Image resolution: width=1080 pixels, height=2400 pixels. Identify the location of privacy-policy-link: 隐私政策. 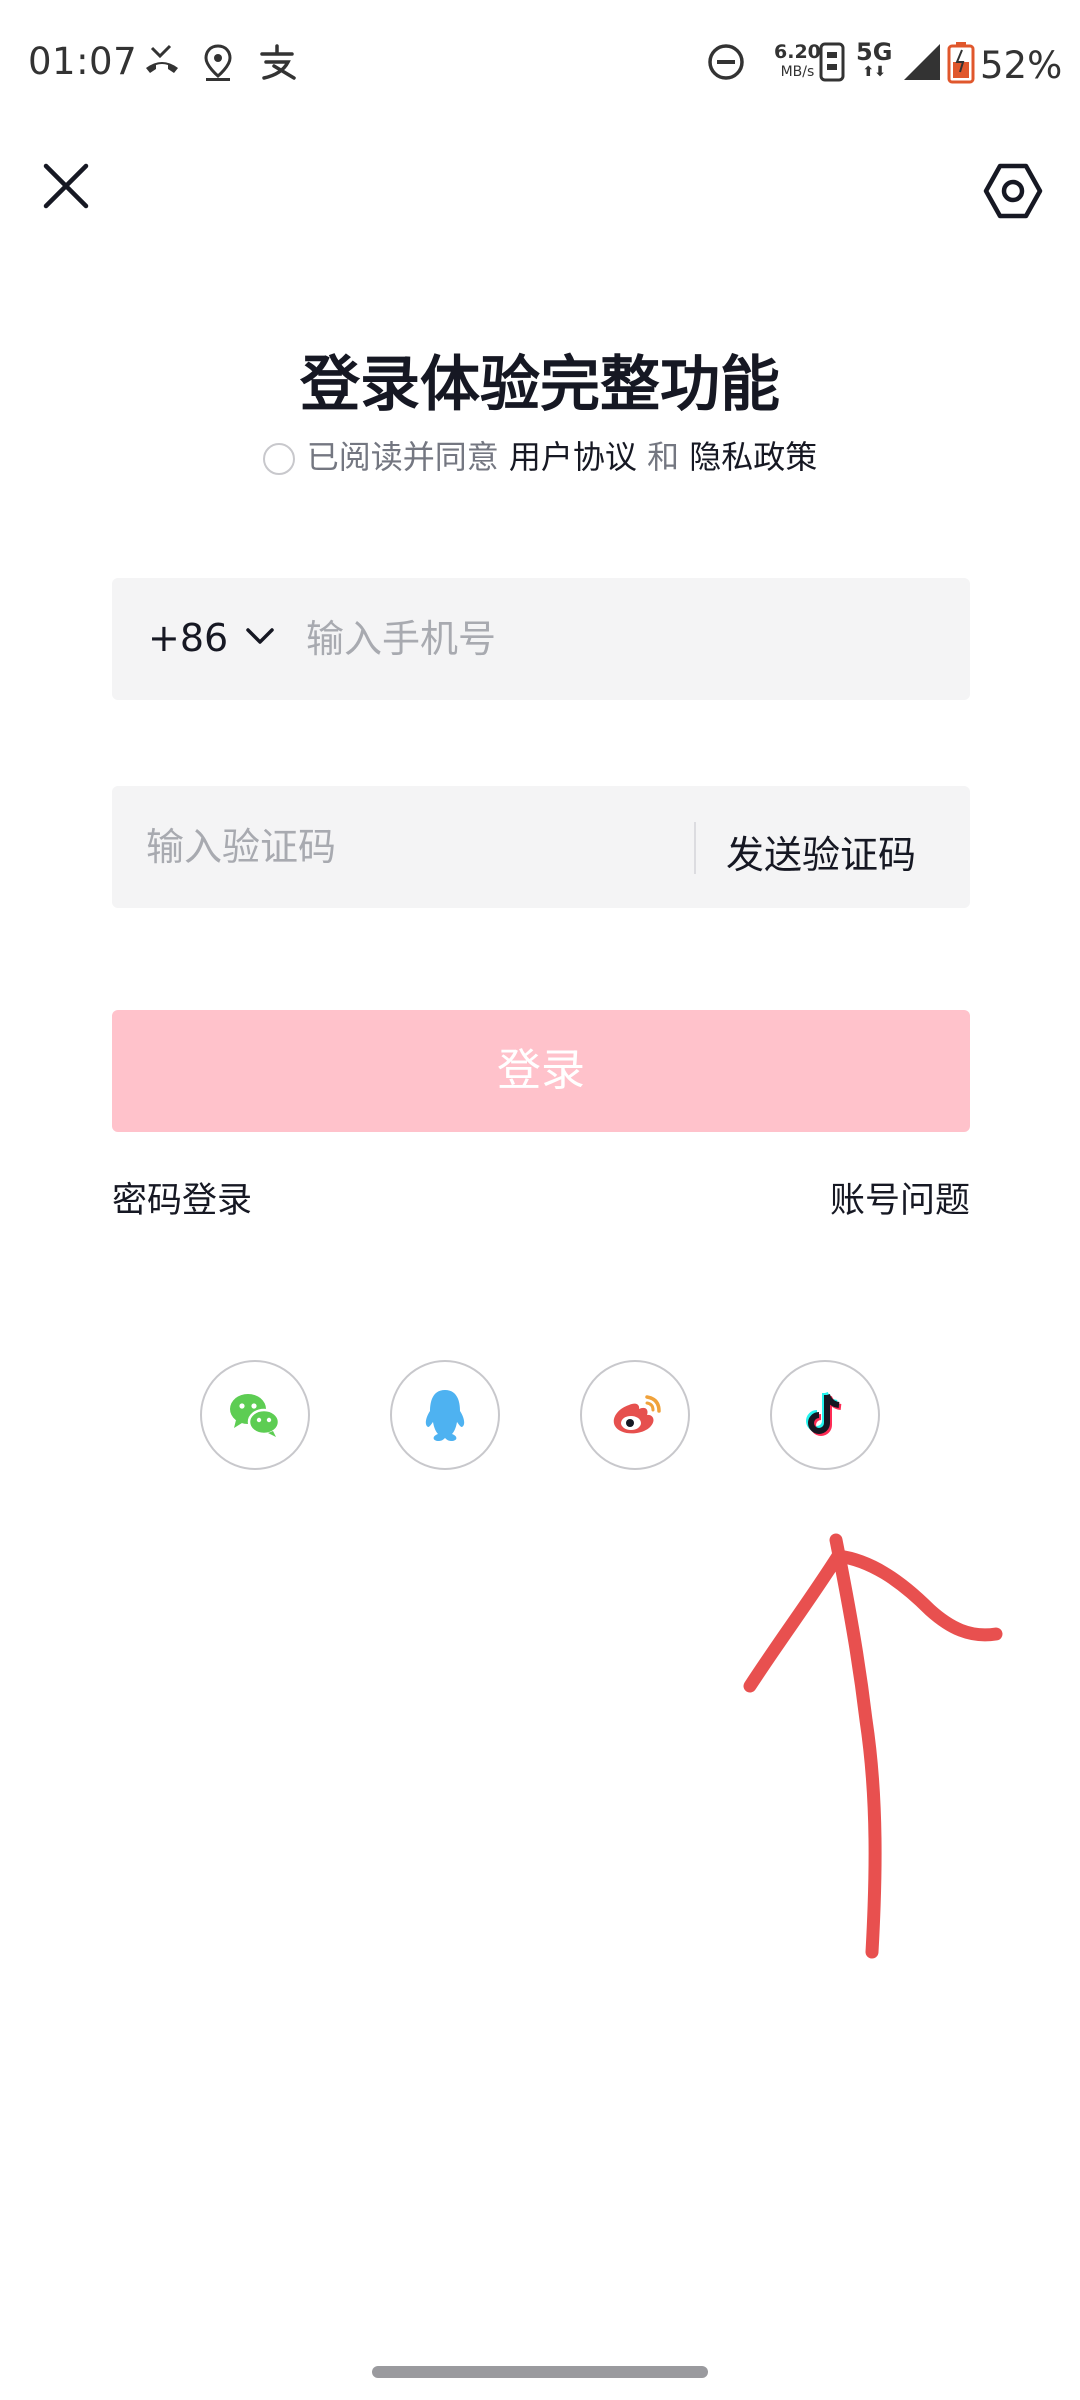
(753, 457).